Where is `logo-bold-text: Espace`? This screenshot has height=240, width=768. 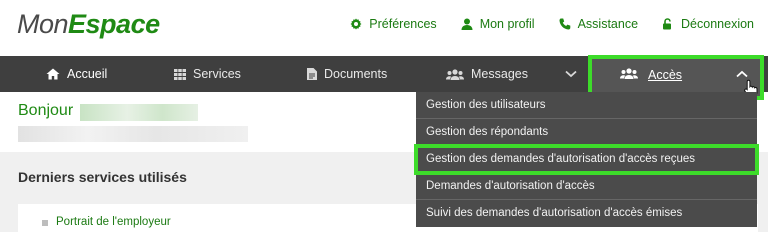 logo-bold-text: Espace is located at coordinates (114, 24).